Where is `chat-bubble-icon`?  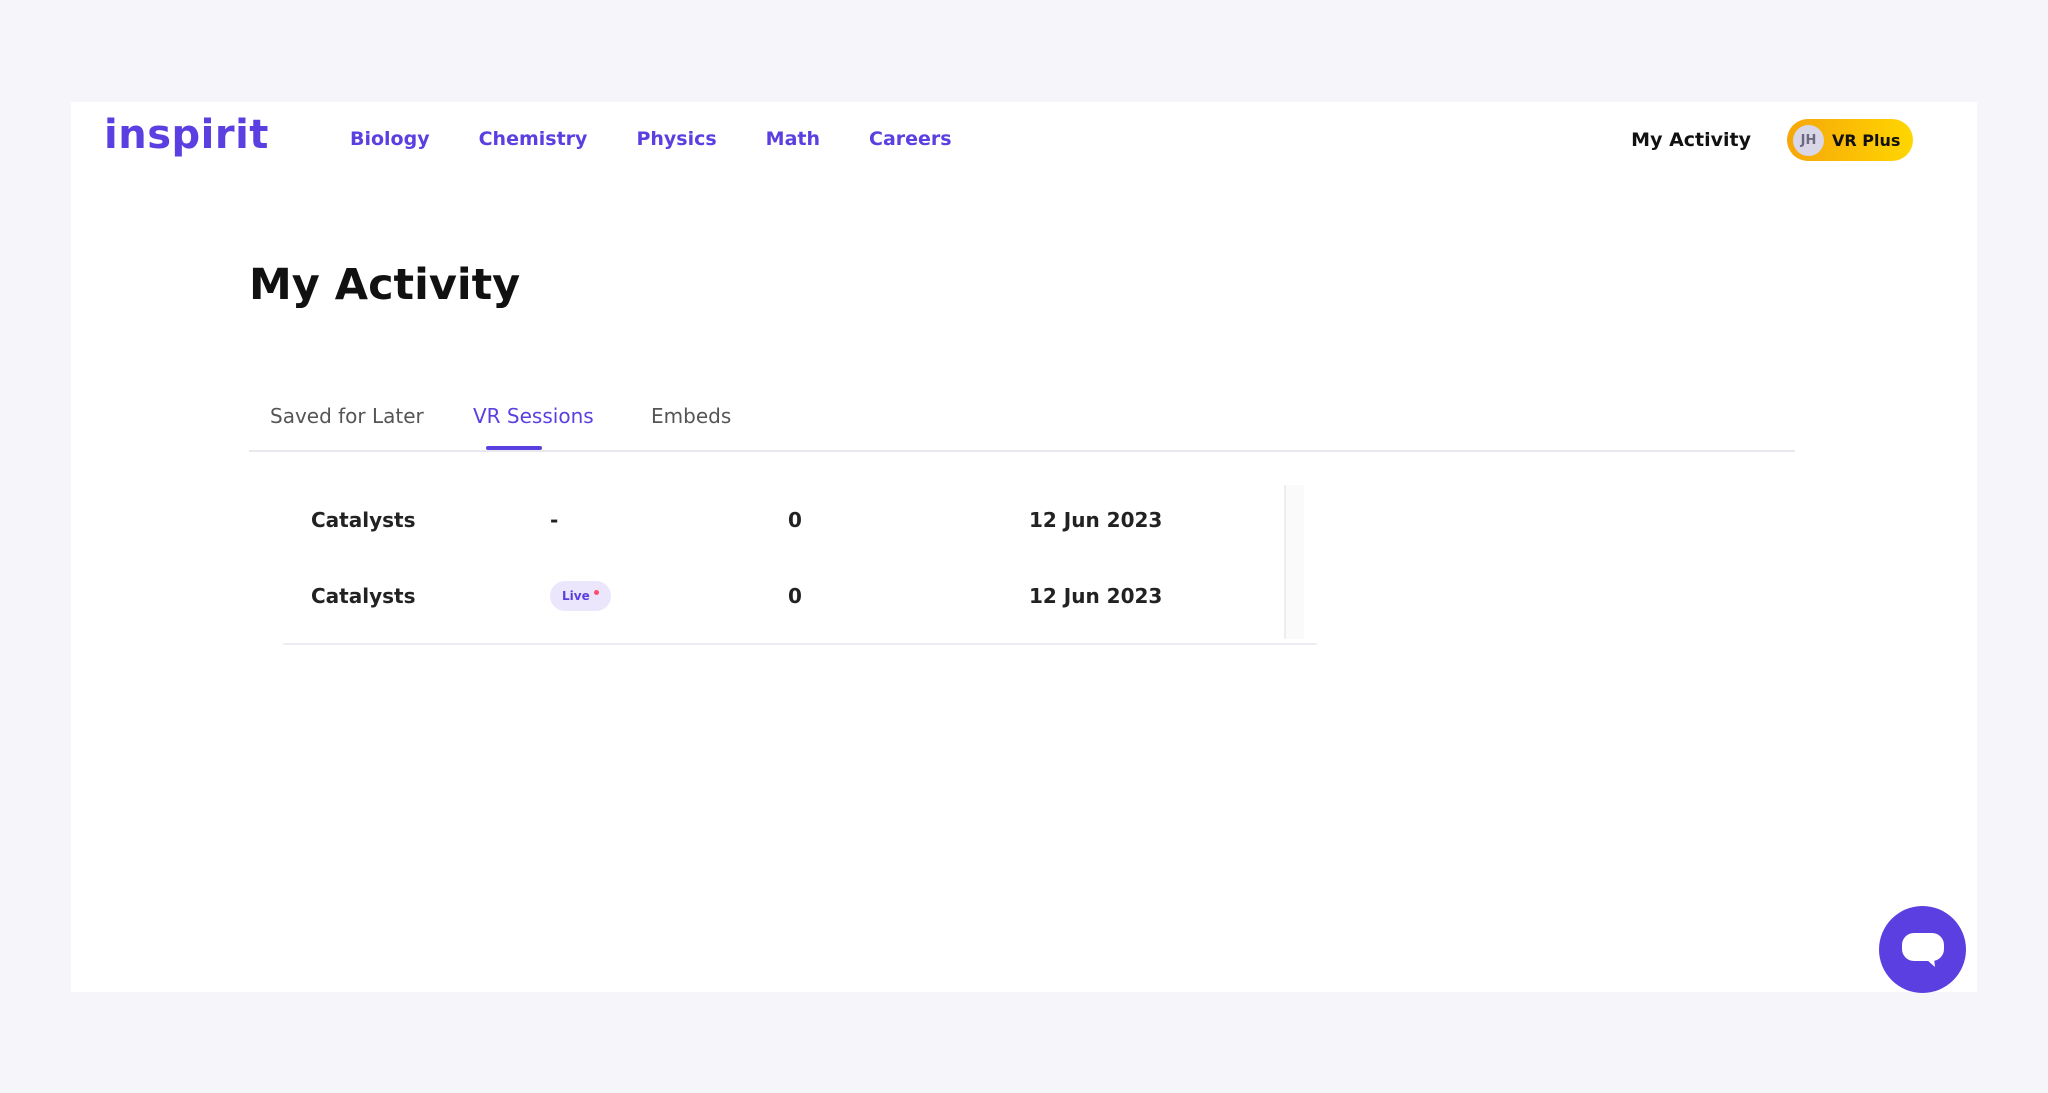 chat-bubble-icon is located at coordinates (1922, 949).